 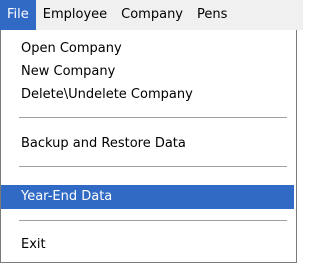 What do you see at coordinates (147, 245) in the screenshot?
I see `menu-item-exit: Exit` at bounding box center [147, 245].